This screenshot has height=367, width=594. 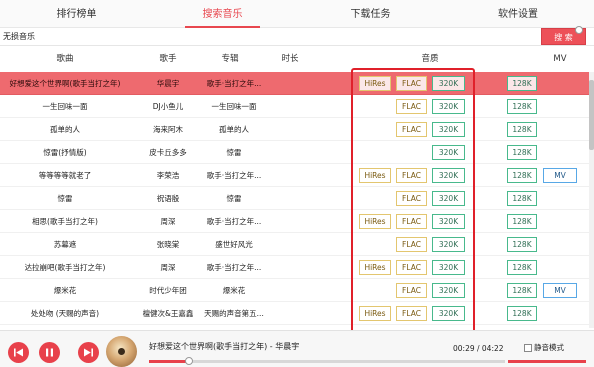 I want to click on header-artist: 歌手, so click(x=168, y=59).